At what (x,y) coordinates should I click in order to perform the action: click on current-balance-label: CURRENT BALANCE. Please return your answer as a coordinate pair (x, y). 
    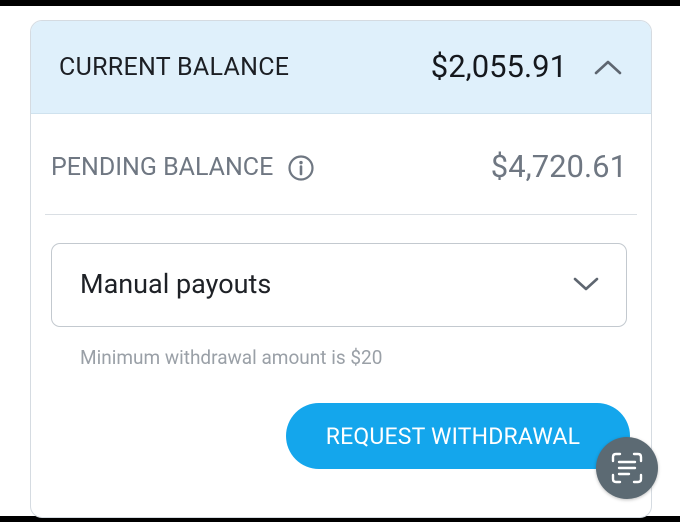
    Looking at the image, I should click on (174, 67).